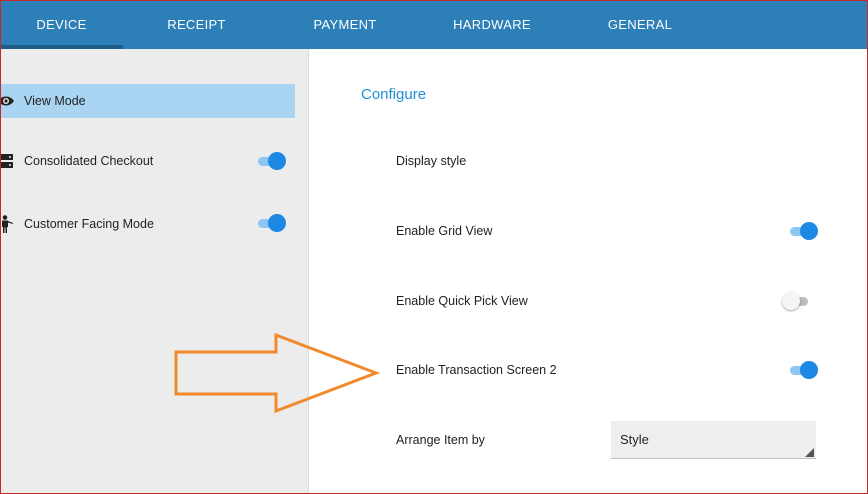 The height and width of the screenshot is (494, 868). What do you see at coordinates (277, 373) in the screenshot?
I see `annotation-arrow-icon` at bounding box center [277, 373].